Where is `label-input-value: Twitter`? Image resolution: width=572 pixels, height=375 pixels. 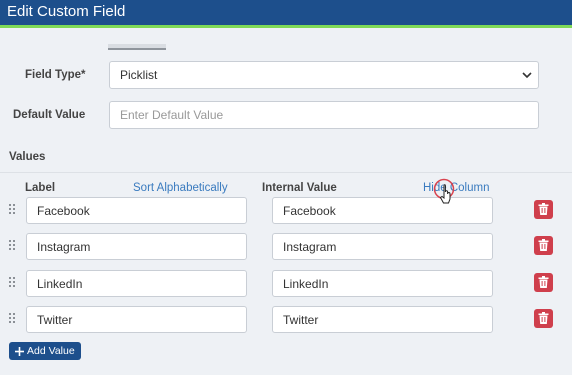
label-input-value: Twitter is located at coordinates (55, 319).